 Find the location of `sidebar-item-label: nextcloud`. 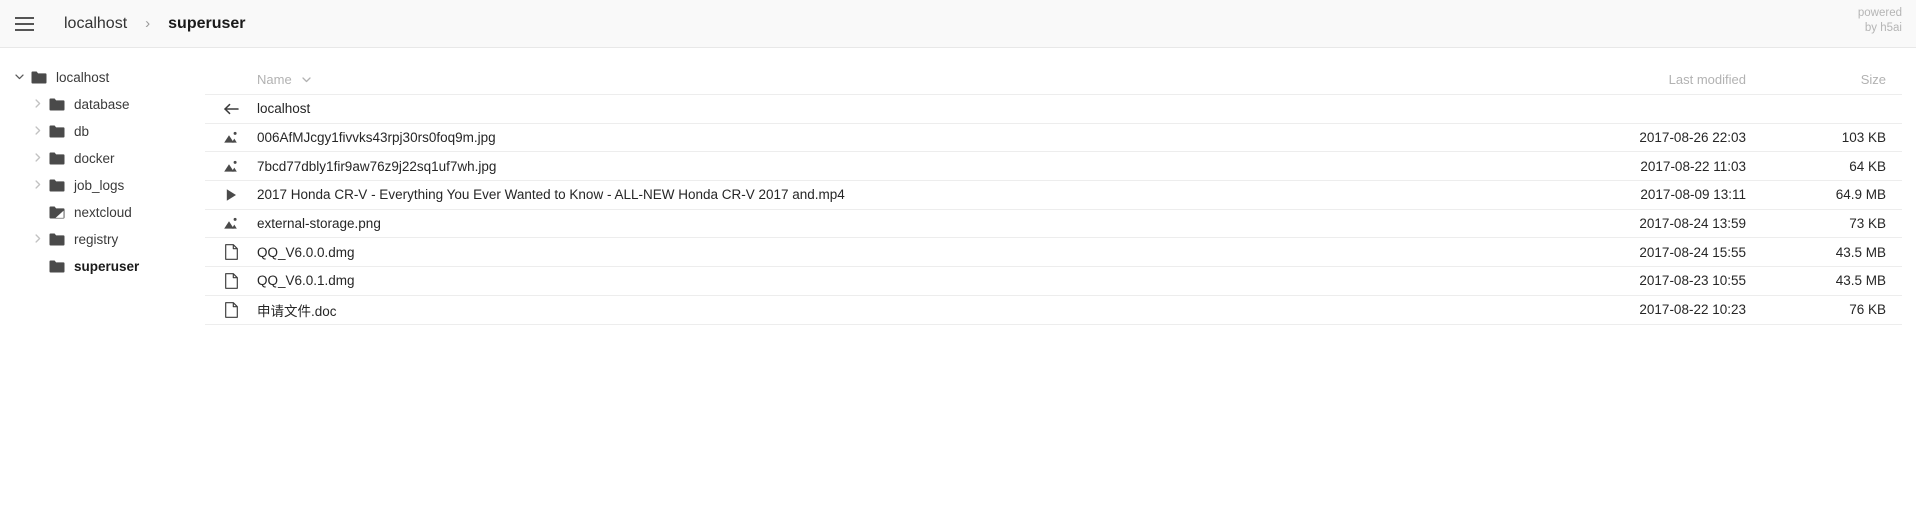

sidebar-item-label: nextcloud is located at coordinates (103, 212).